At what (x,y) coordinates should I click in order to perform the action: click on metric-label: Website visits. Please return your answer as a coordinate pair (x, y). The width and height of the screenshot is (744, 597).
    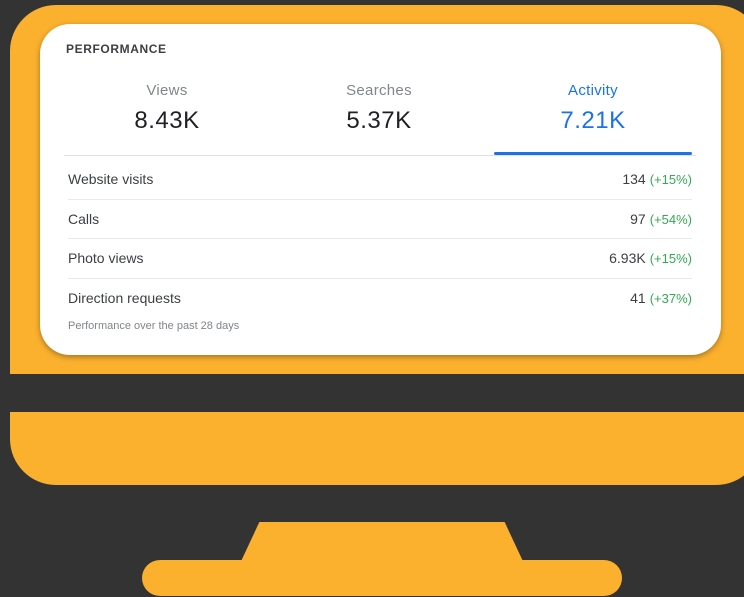
    Looking at the image, I should click on (111, 179).